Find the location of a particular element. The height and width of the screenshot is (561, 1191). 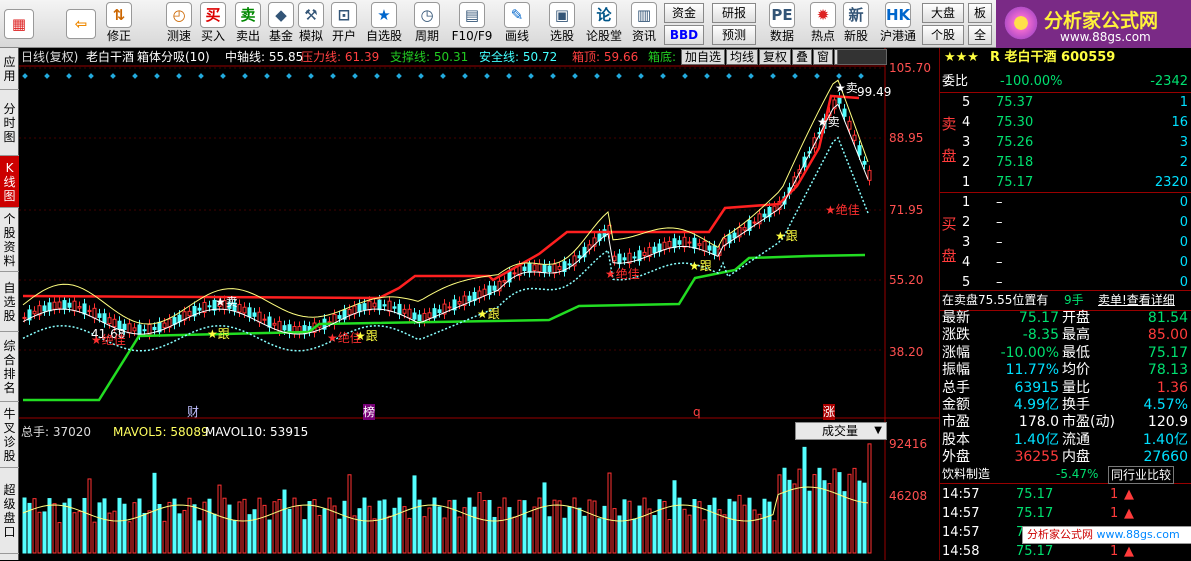

all-button: 全 is located at coordinates (980, 35).